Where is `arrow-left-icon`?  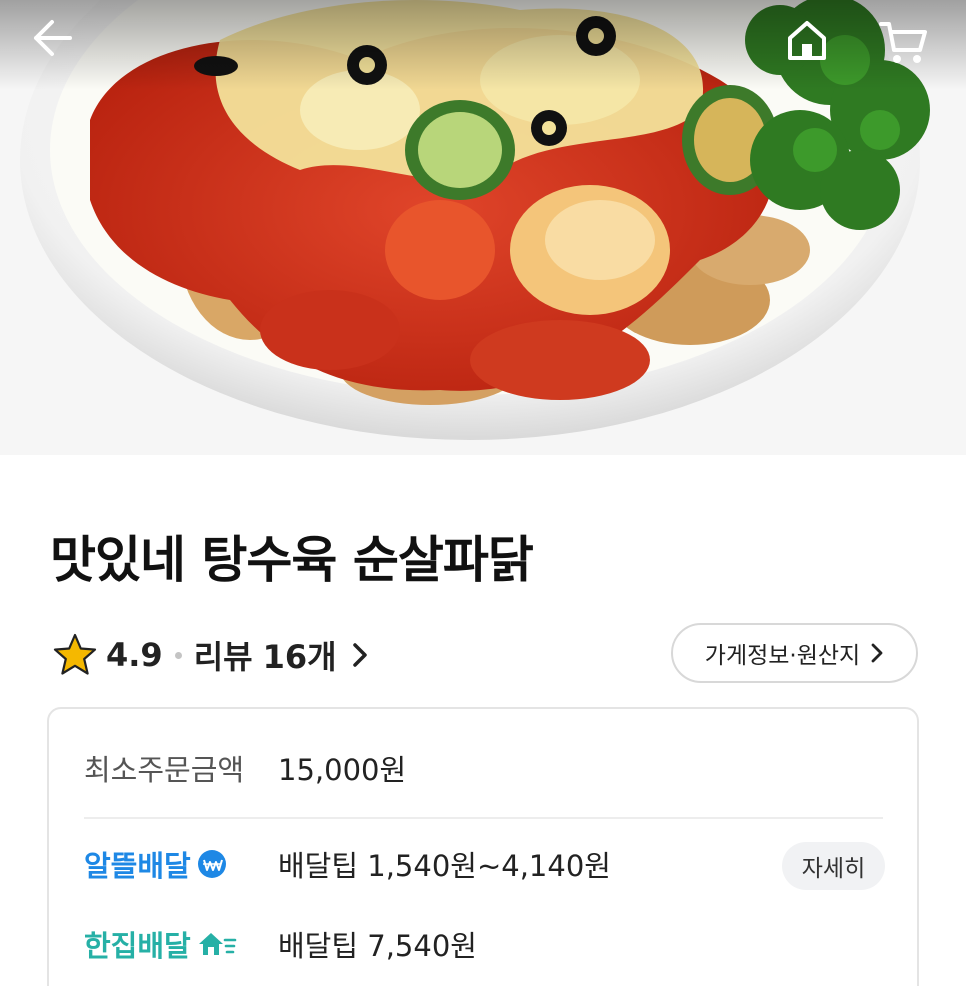
arrow-left-icon is located at coordinates (53, 38).